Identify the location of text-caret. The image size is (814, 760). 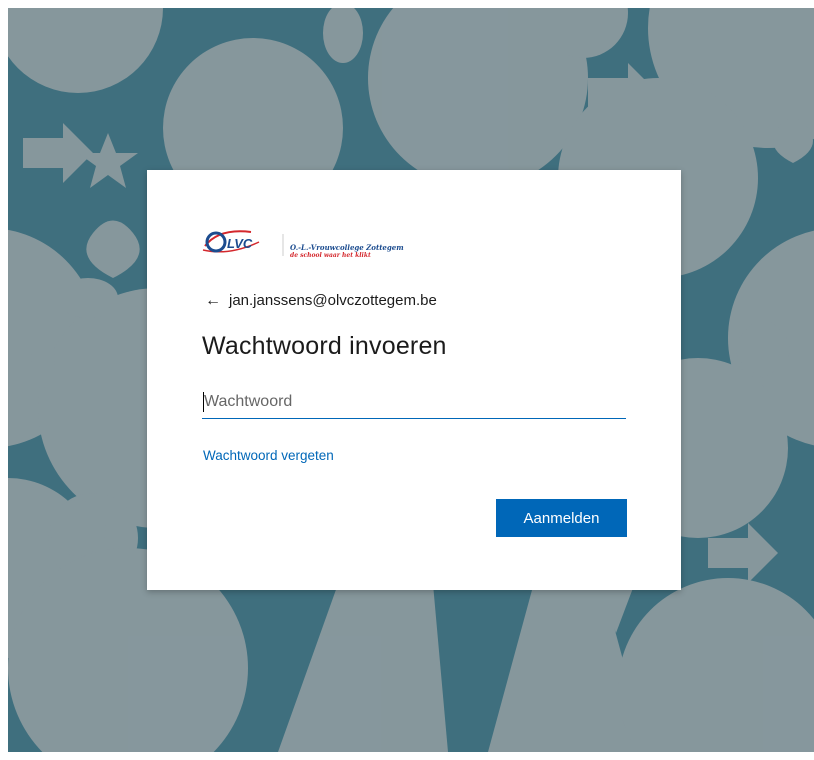
(203, 402).